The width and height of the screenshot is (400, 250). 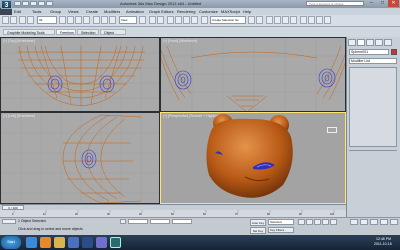 What do you see at coordinates (22, 20) in the screenshot?
I see `select-link-icon` at bounding box center [22, 20].